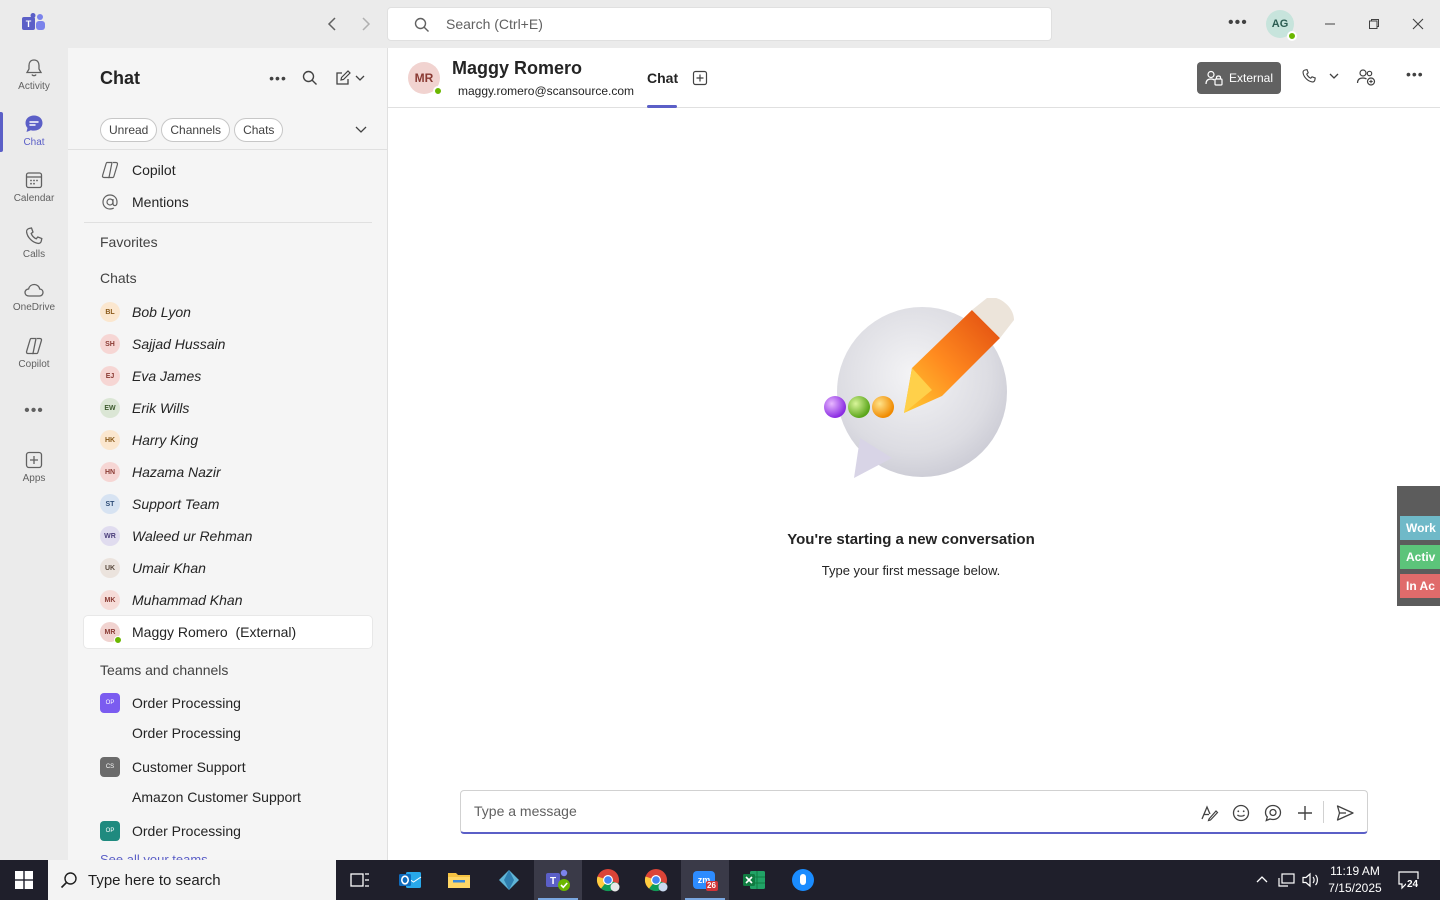  What do you see at coordinates (34, 75) in the screenshot?
I see `rail-item-activity: Activity` at bounding box center [34, 75].